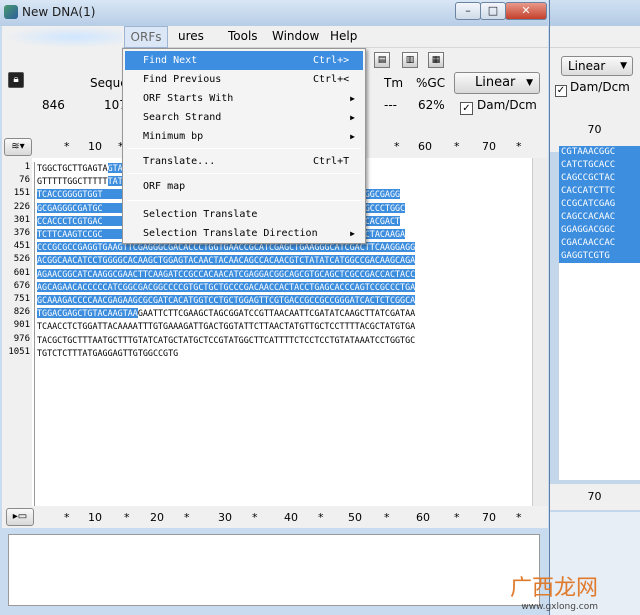 This screenshot has width=640, height=615. What do you see at coordinates (18, 147) in the screenshot?
I see `layers-button: ≋▾` at bounding box center [18, 147].